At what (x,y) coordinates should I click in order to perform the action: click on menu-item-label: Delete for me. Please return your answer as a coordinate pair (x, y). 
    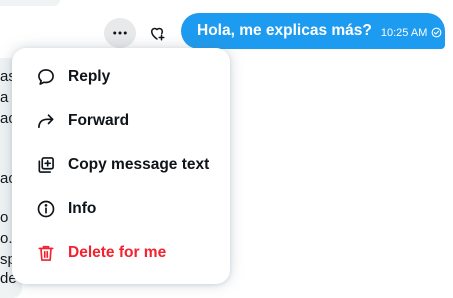
    Looking at the image, I should click on (117, 252).